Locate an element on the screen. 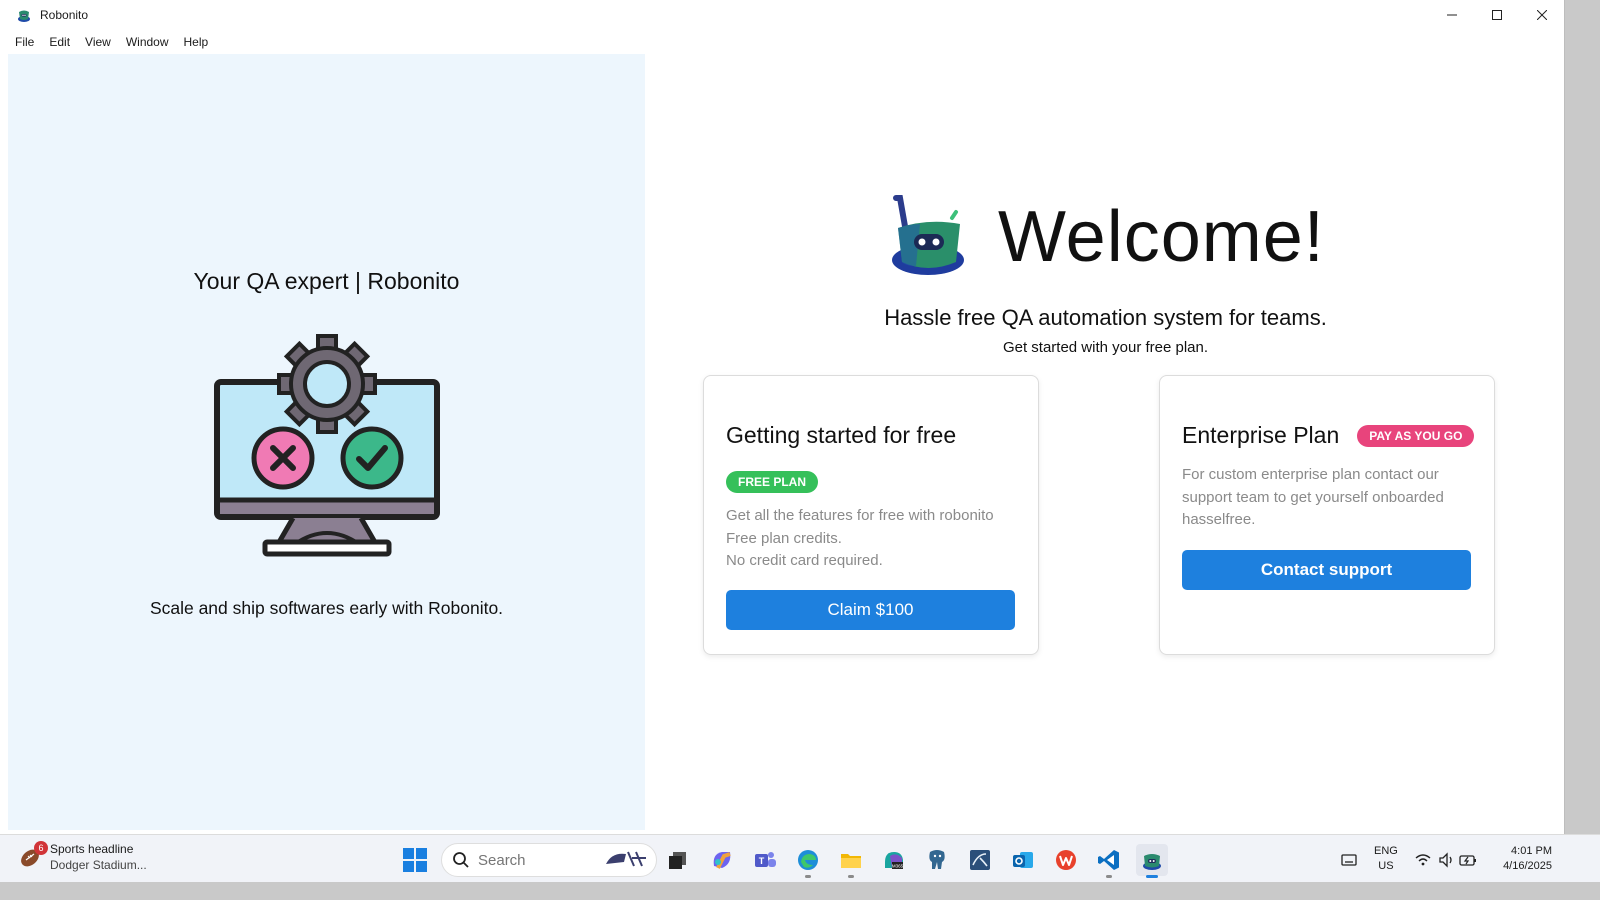  windows-start-icon is located at coordinates (415, 860).